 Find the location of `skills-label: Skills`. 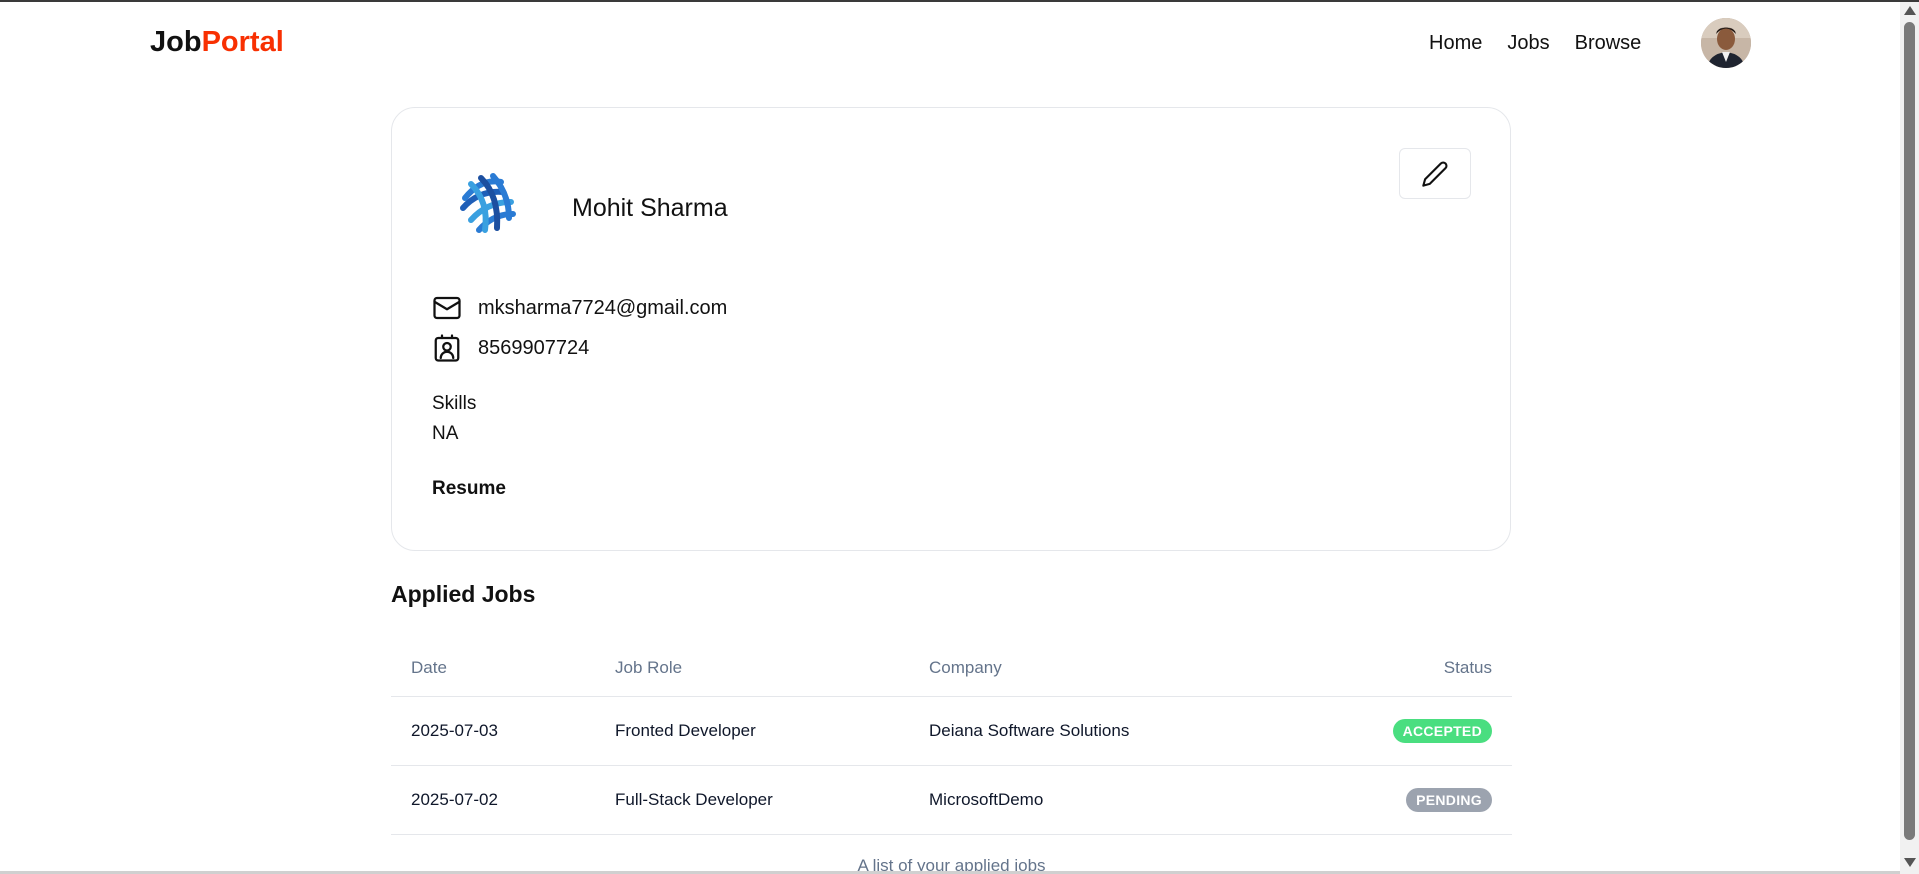

skills-label: Skills is located at coordinates (454, 403).